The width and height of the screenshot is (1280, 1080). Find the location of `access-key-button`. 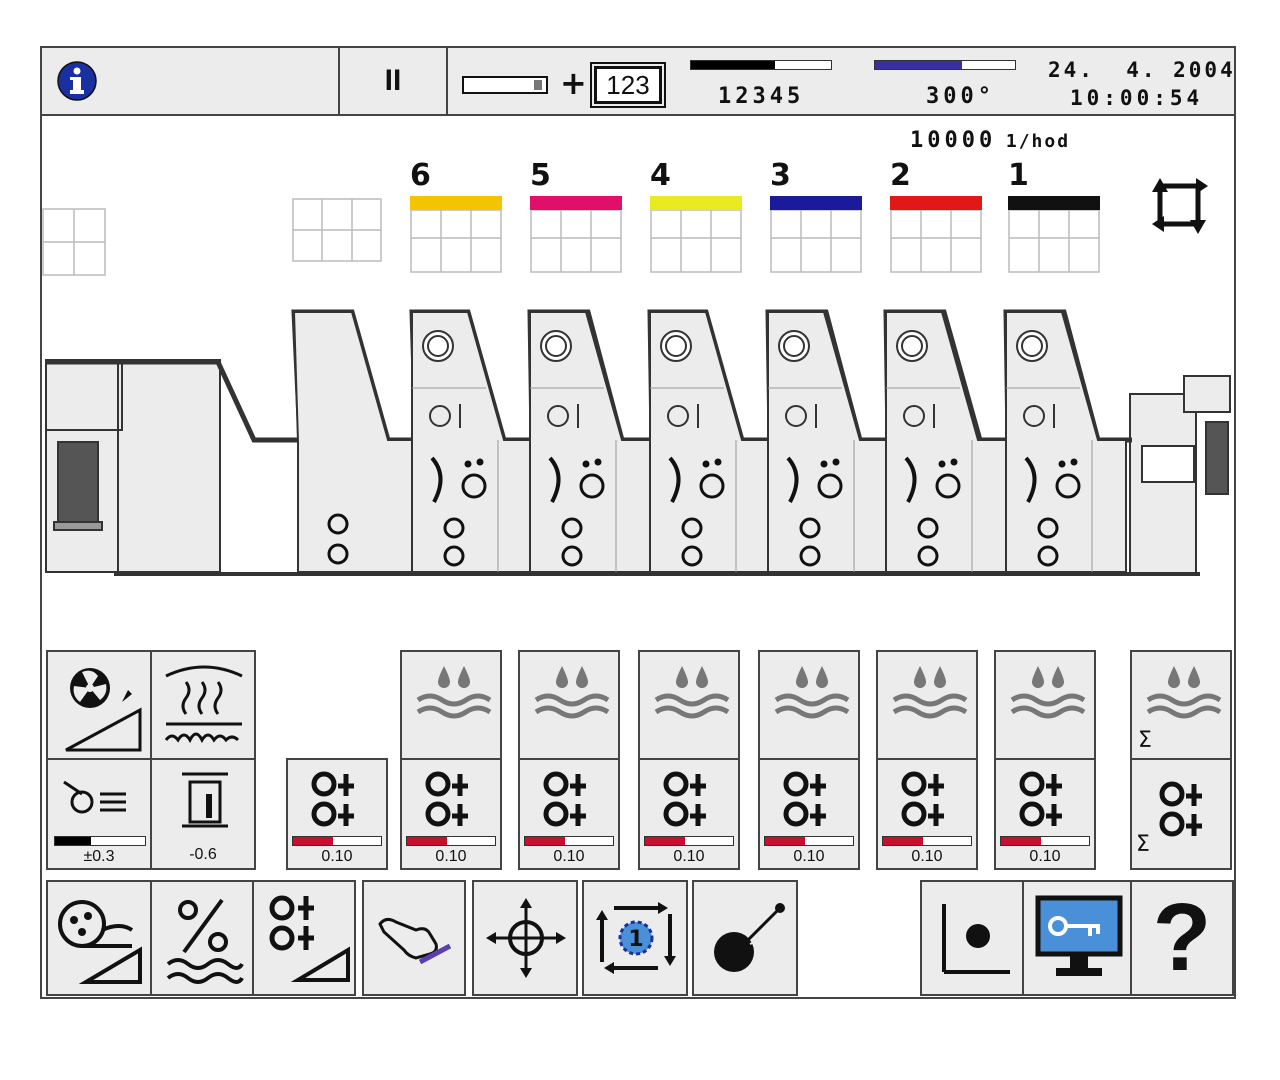

access-key-button is located at coordinates (1077, 938).